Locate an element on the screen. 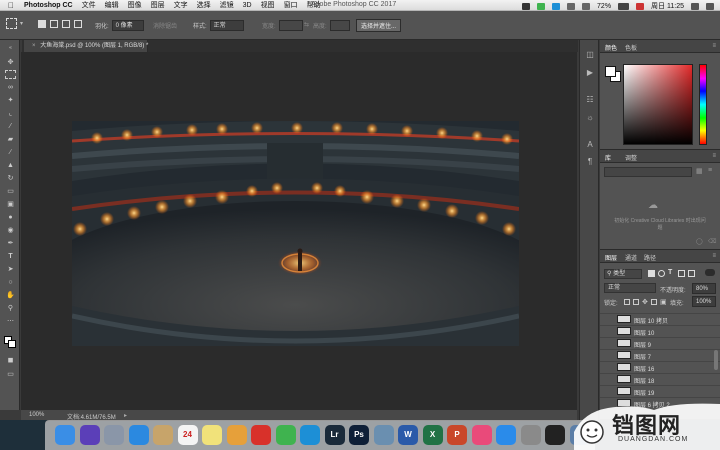 This screenshot has height=450, width=720. tab-color: 颜色 is located at coordinates (611, 47).